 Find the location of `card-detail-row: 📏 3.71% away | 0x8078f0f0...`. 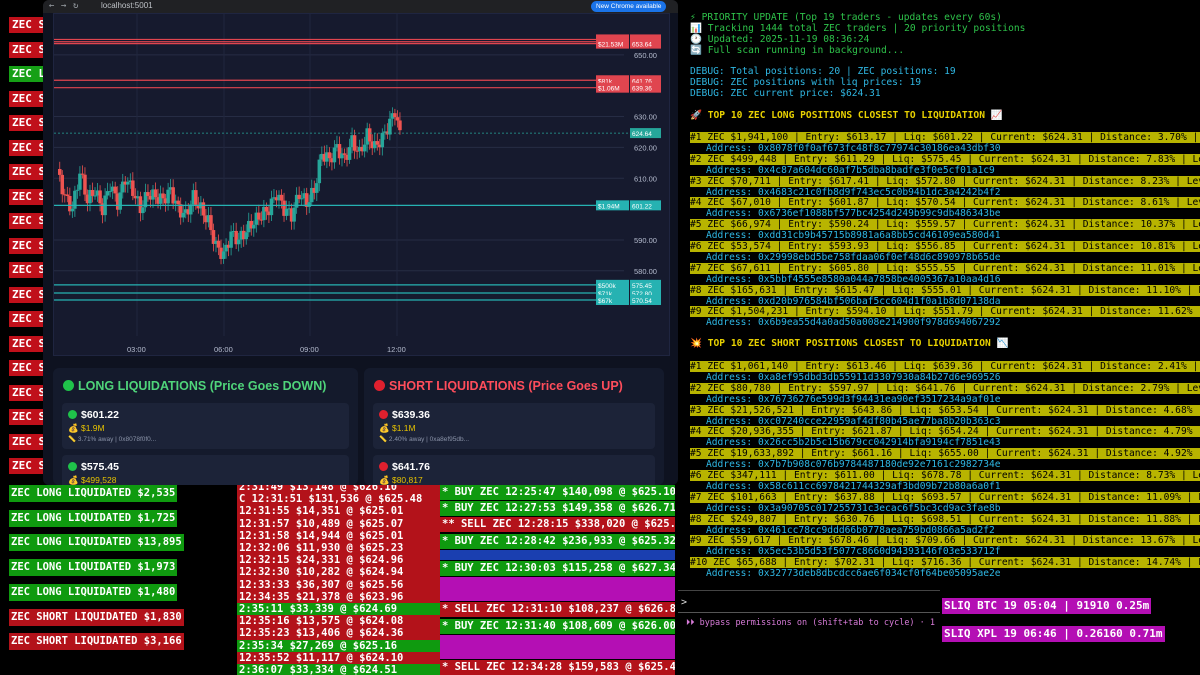

card-detail-row: 📏 3.71% away | 0x8078f0f0... is located at coordinates (112, 439).